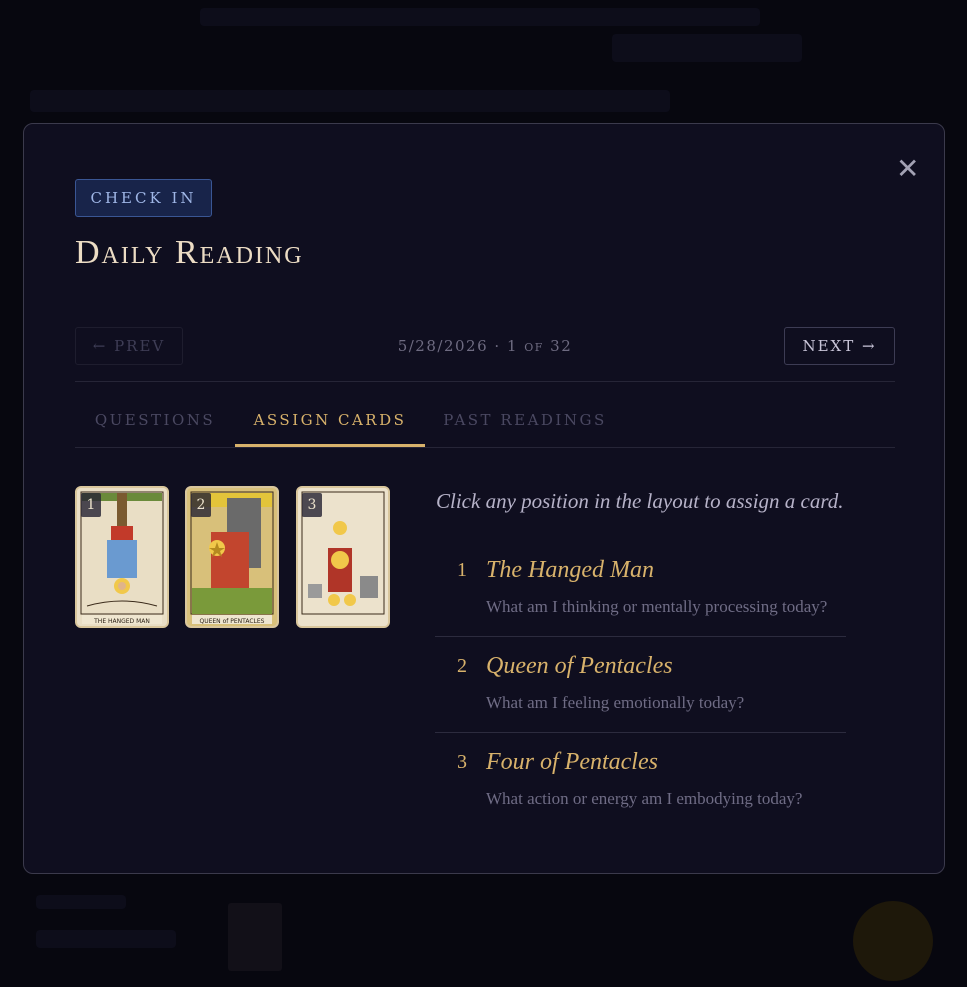 The height and width of the screenshot is (987, 967). What do you see at coordinates (122, 557) in the screenshot?
I see `card-slot-1: 1 THE HANGED MAN` at bounding box center [122, 557].